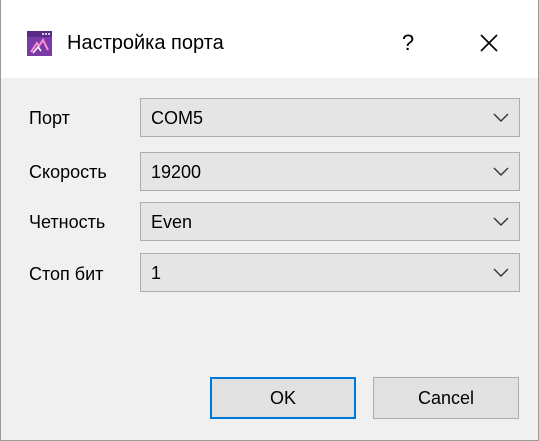  Describe the element at coordinates (446, 398) in the screenshot. I see `cancel-button: Cancel` at that location.